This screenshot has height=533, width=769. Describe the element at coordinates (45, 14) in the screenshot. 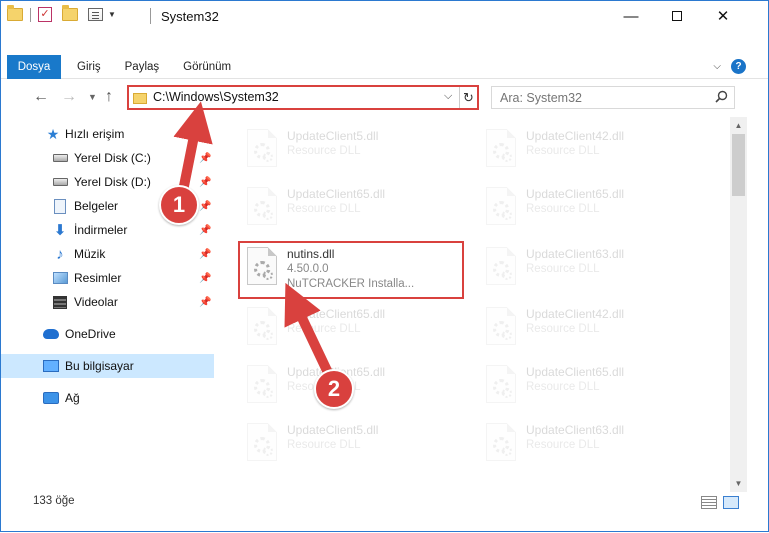

I see `properties-check-icon: ✓` at that location.